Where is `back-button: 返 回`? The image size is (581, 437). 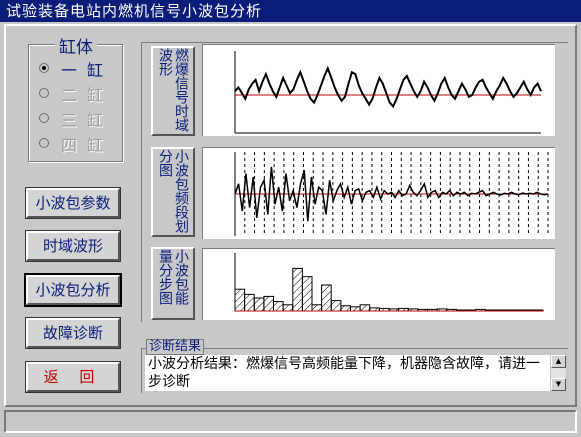 back-button: 返 回 is located at coordinates (73, 377).